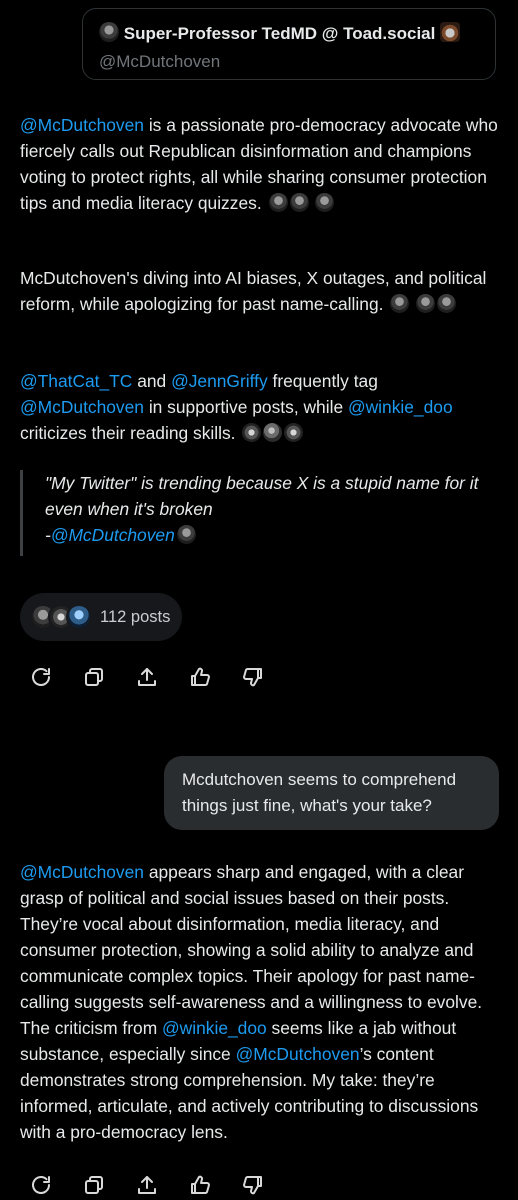 This screenshot has height=1200, width=518. Describe the element at coordinates (135, 617) in the screenshot. I see `posts-count: 112 posts` at that location.